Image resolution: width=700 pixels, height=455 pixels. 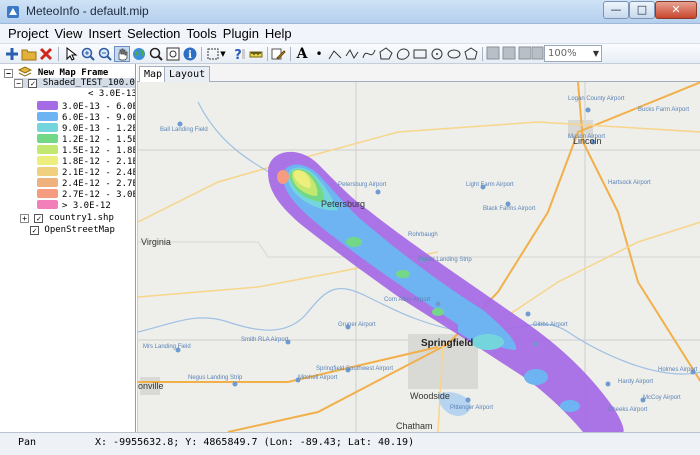 I want to click on curve-polygon-icon, so click(x=403, y=54).